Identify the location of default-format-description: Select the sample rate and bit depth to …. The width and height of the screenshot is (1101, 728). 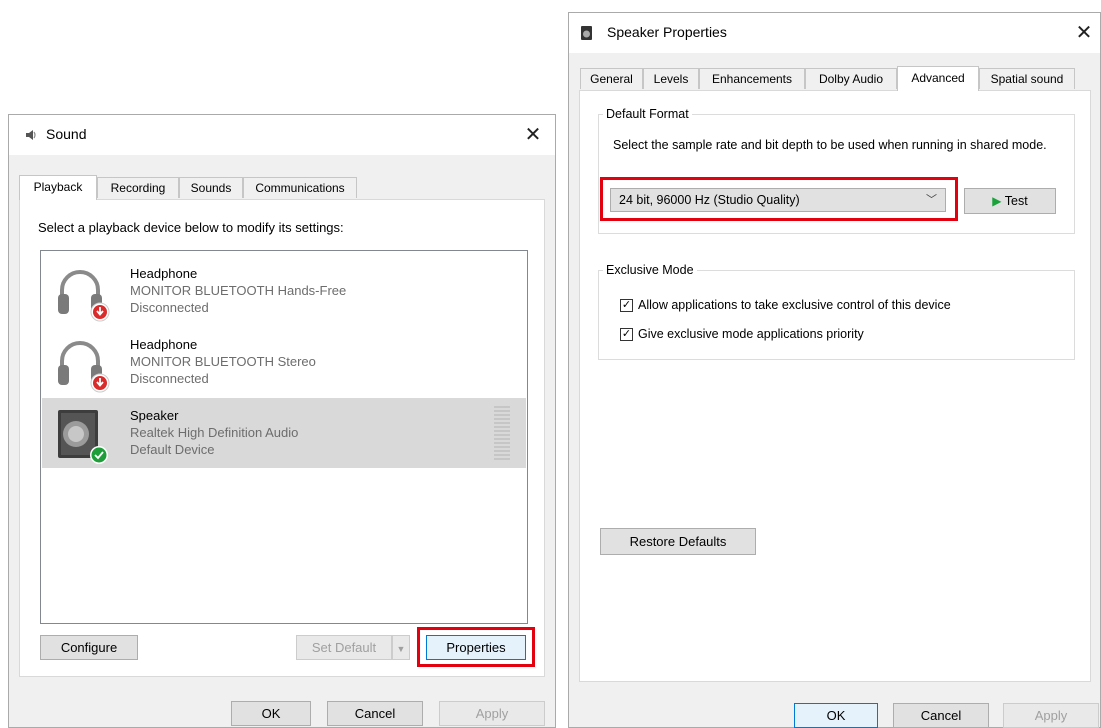
(830, 145).